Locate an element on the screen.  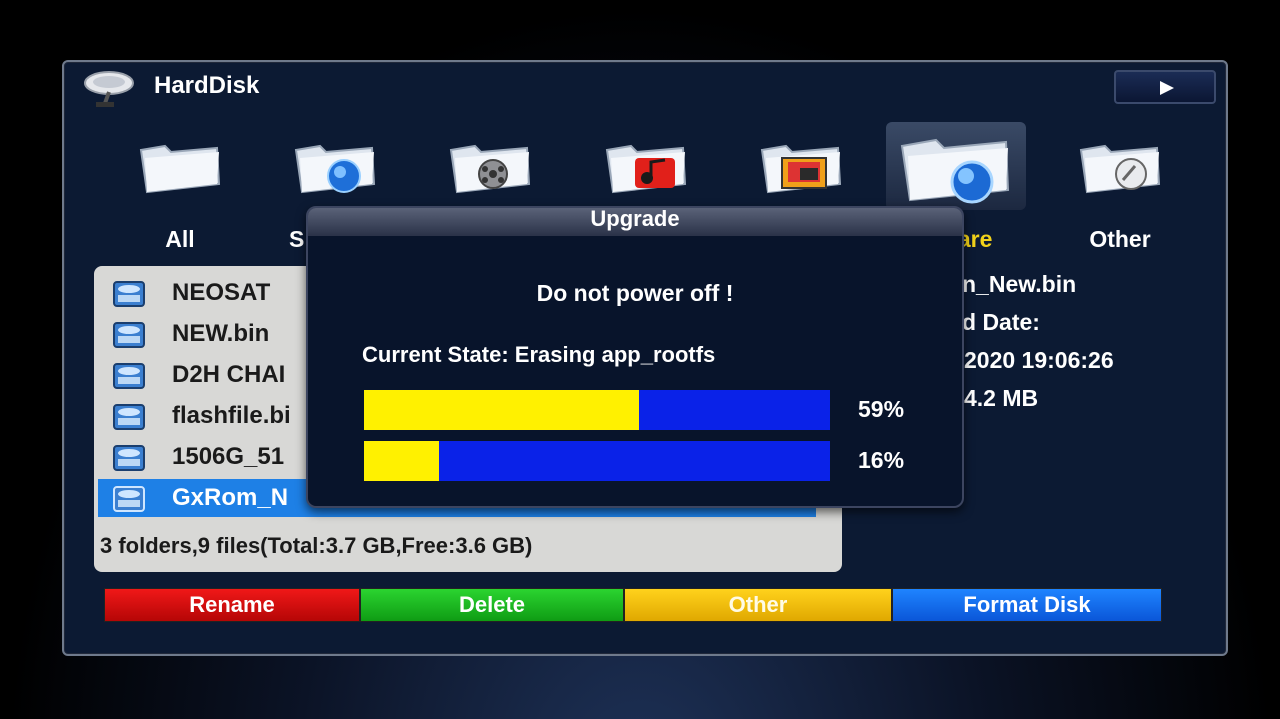
title-bar: HardDisk is located at coordinates (645, 87).